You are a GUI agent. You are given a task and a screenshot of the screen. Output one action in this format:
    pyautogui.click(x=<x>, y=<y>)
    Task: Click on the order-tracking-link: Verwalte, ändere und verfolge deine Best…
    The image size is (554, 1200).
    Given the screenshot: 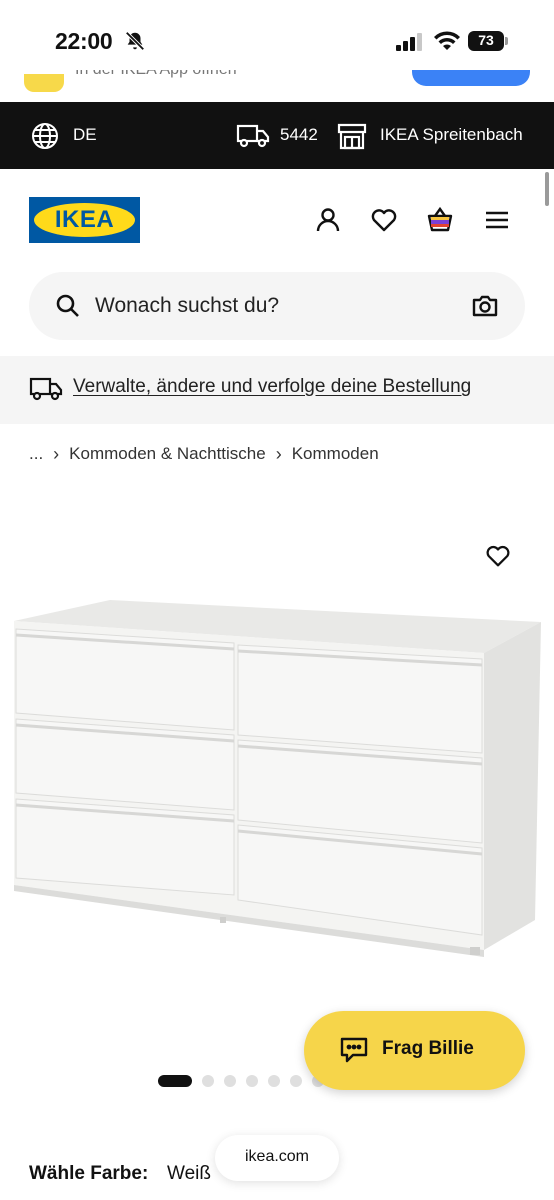 What is the action you would take?
    pyautogui.click(x=272, y=387)
    